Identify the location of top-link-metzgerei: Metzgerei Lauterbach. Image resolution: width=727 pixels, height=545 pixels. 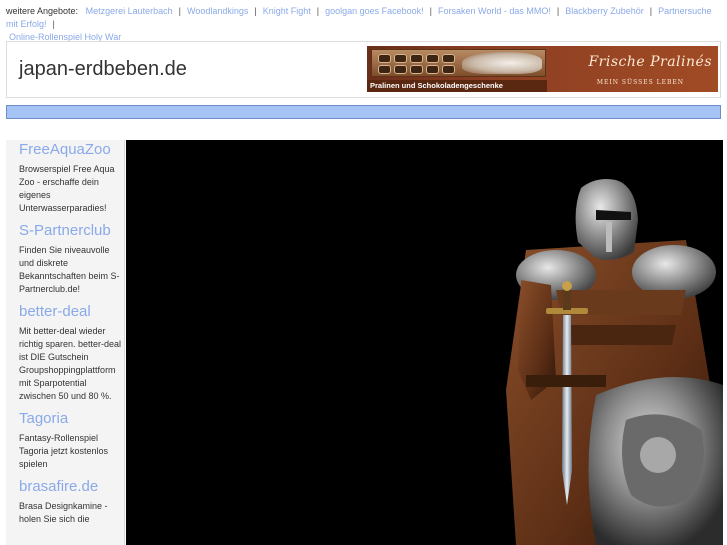
(129, 11).